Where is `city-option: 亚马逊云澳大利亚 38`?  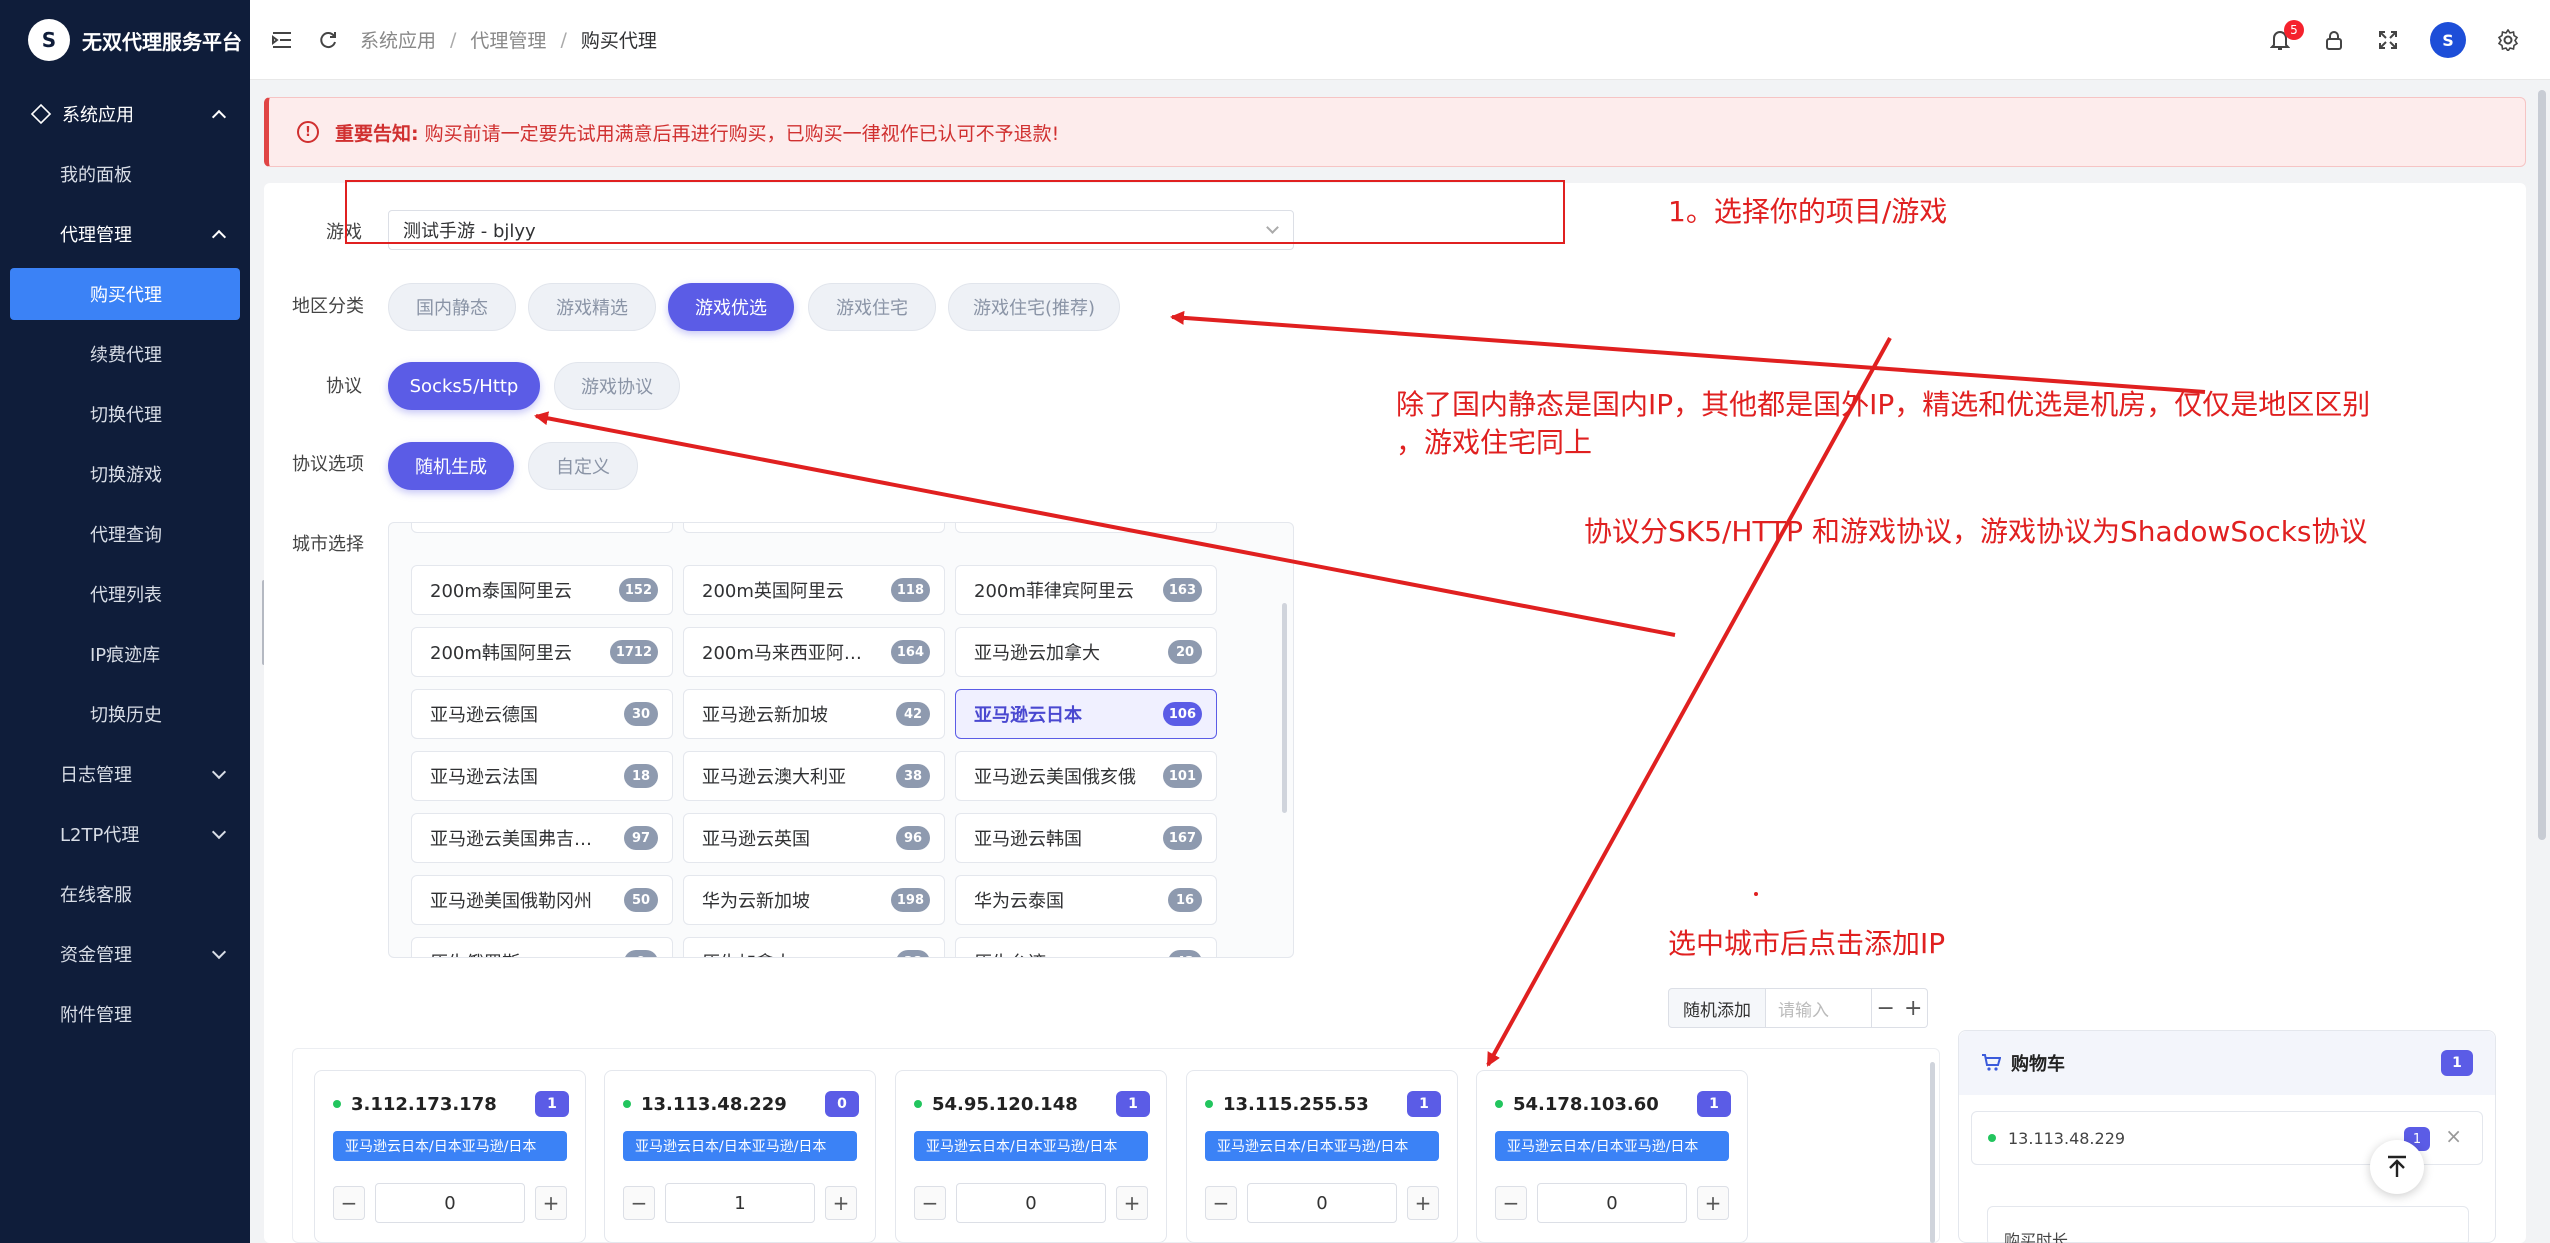 city-option: 亚马逊云澳大利亚 38 is located at coordinates (814, 776).